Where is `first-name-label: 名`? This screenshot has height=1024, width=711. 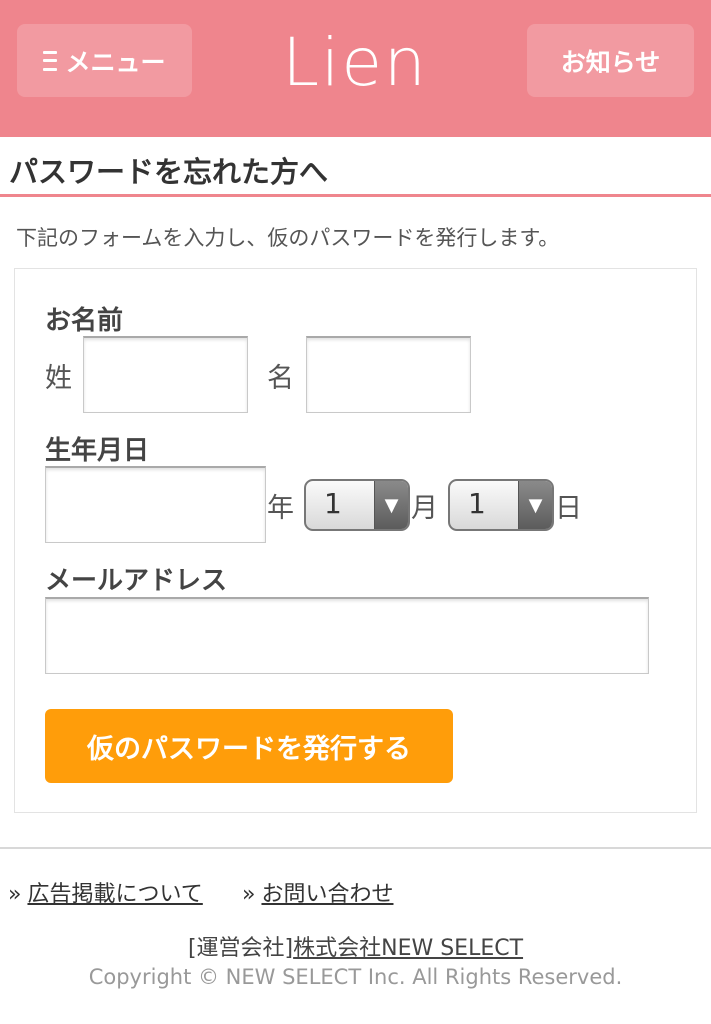 first-name-label: 名 is located at coordinates (280, 378).